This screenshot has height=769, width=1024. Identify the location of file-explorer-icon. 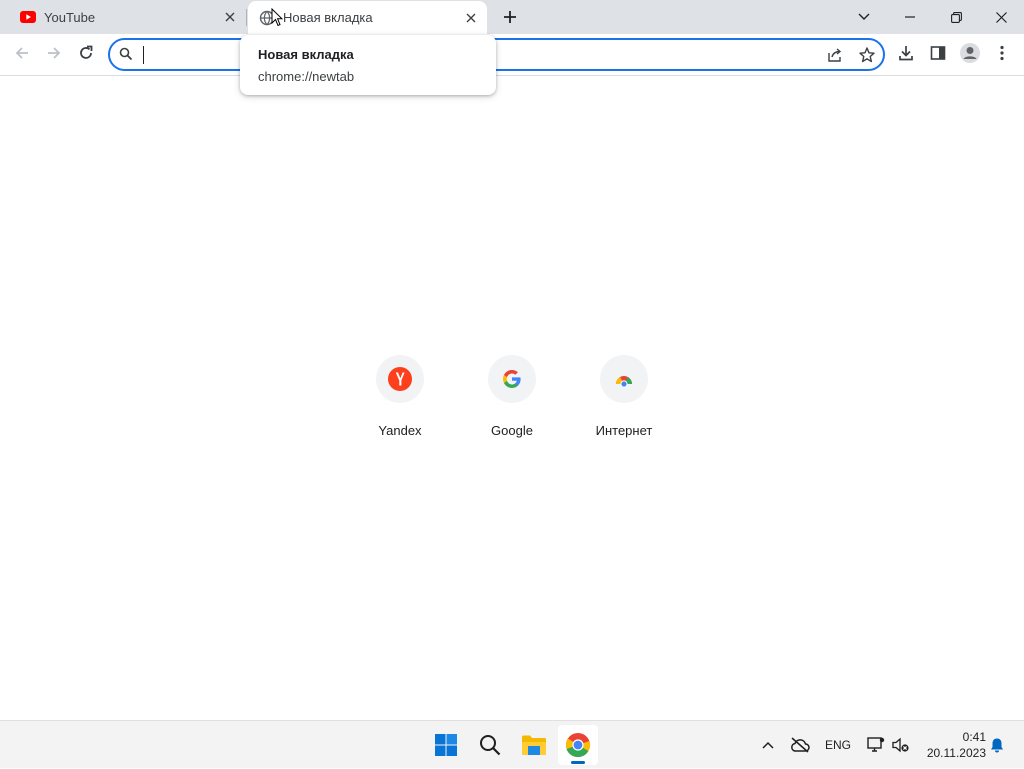
(534, 745).